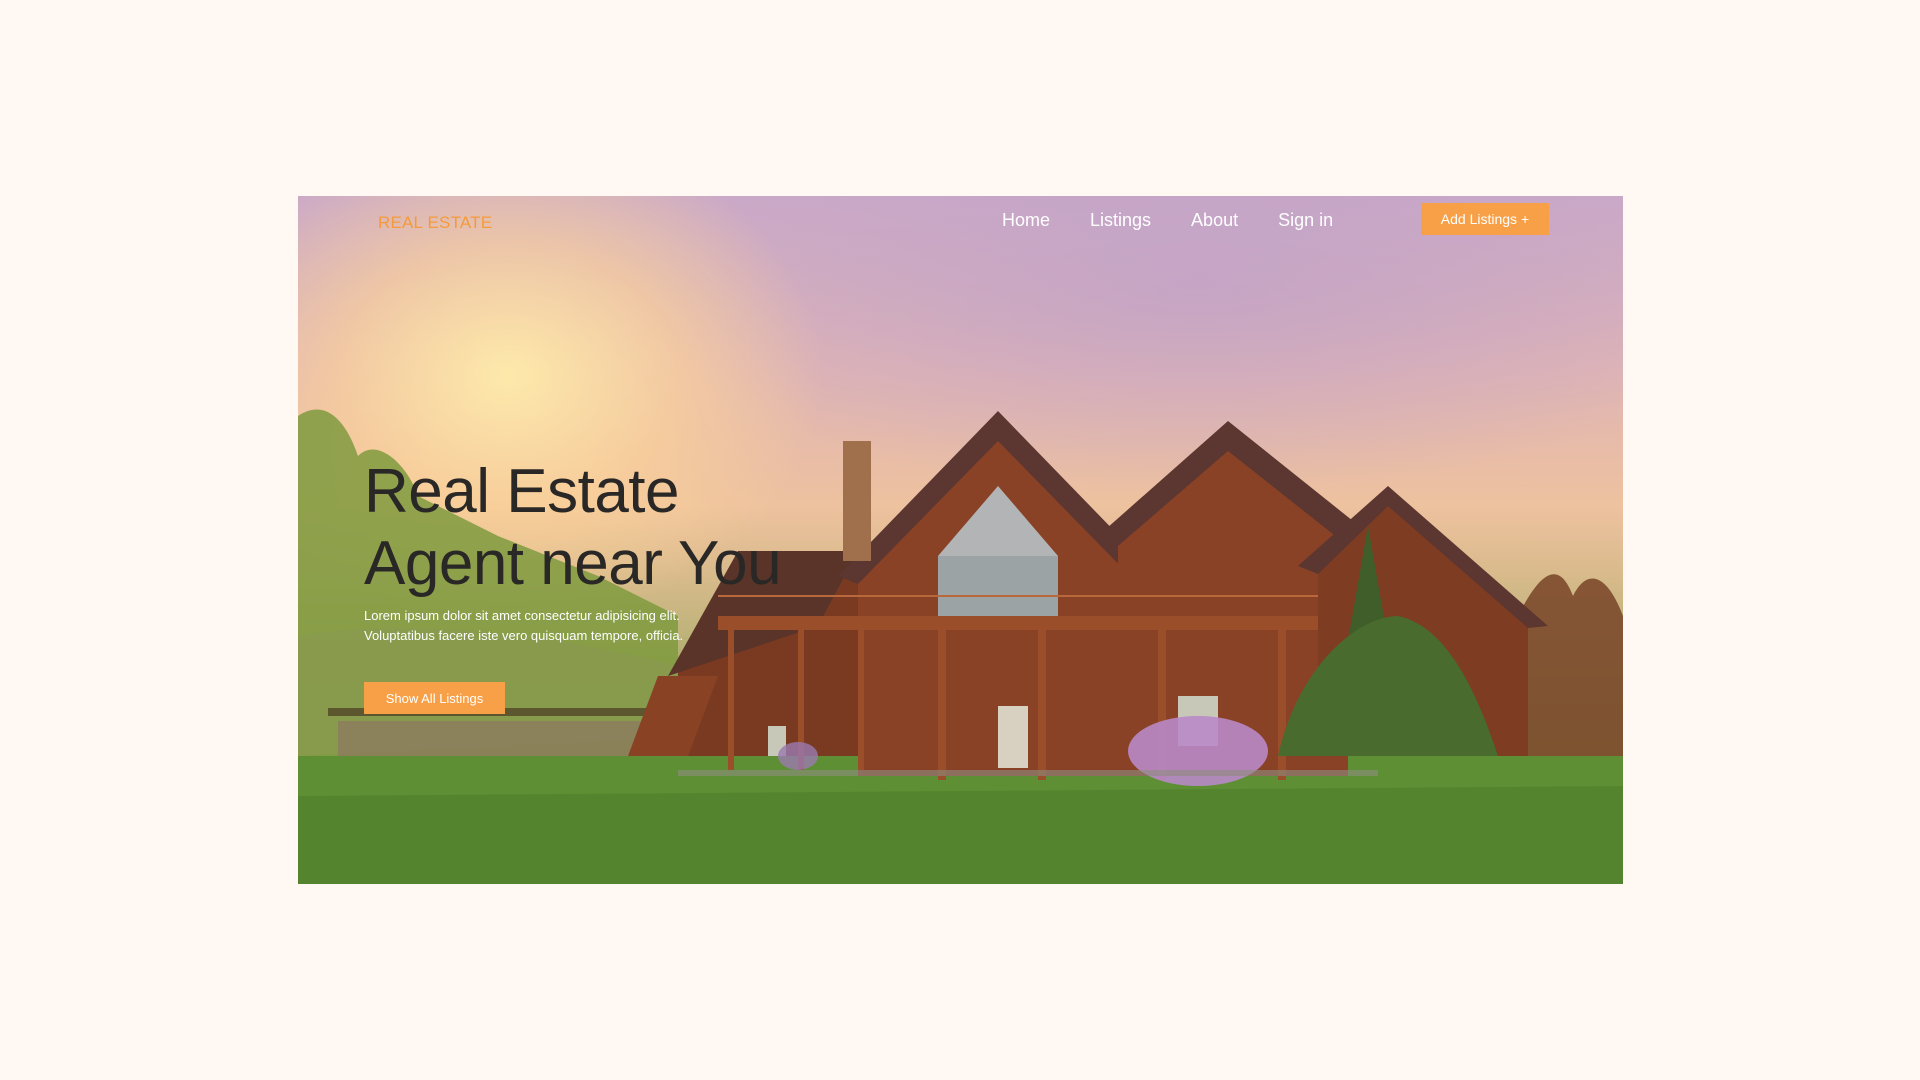  I want to click on lawn-shade, so click(960, 835).